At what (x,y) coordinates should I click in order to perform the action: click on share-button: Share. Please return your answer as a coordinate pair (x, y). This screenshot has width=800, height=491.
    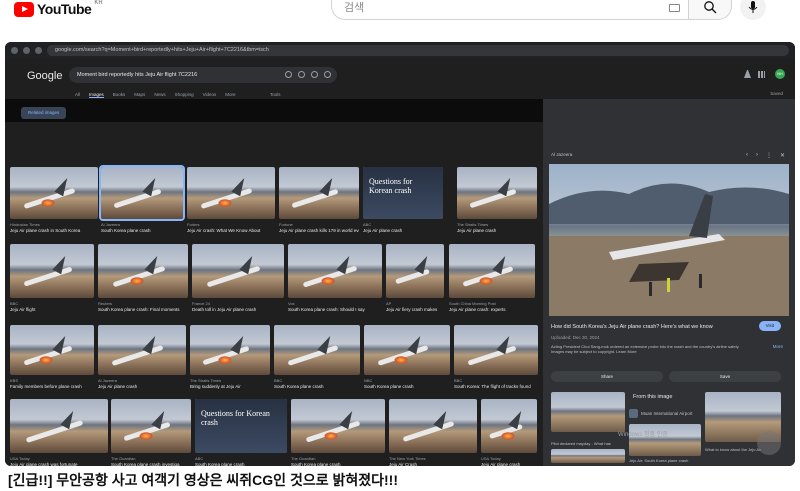
    Looking at the image, I should click on (607, 376).